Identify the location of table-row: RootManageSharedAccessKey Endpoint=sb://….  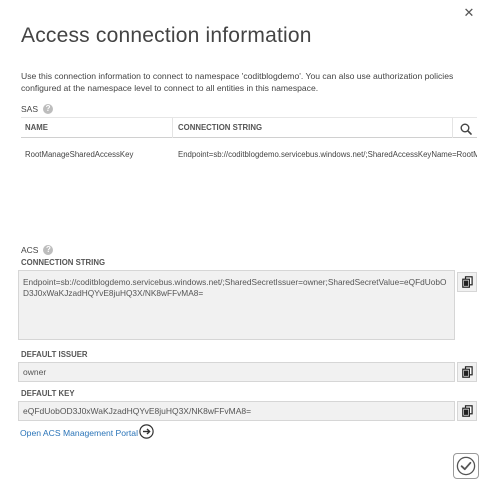
(249, 154).